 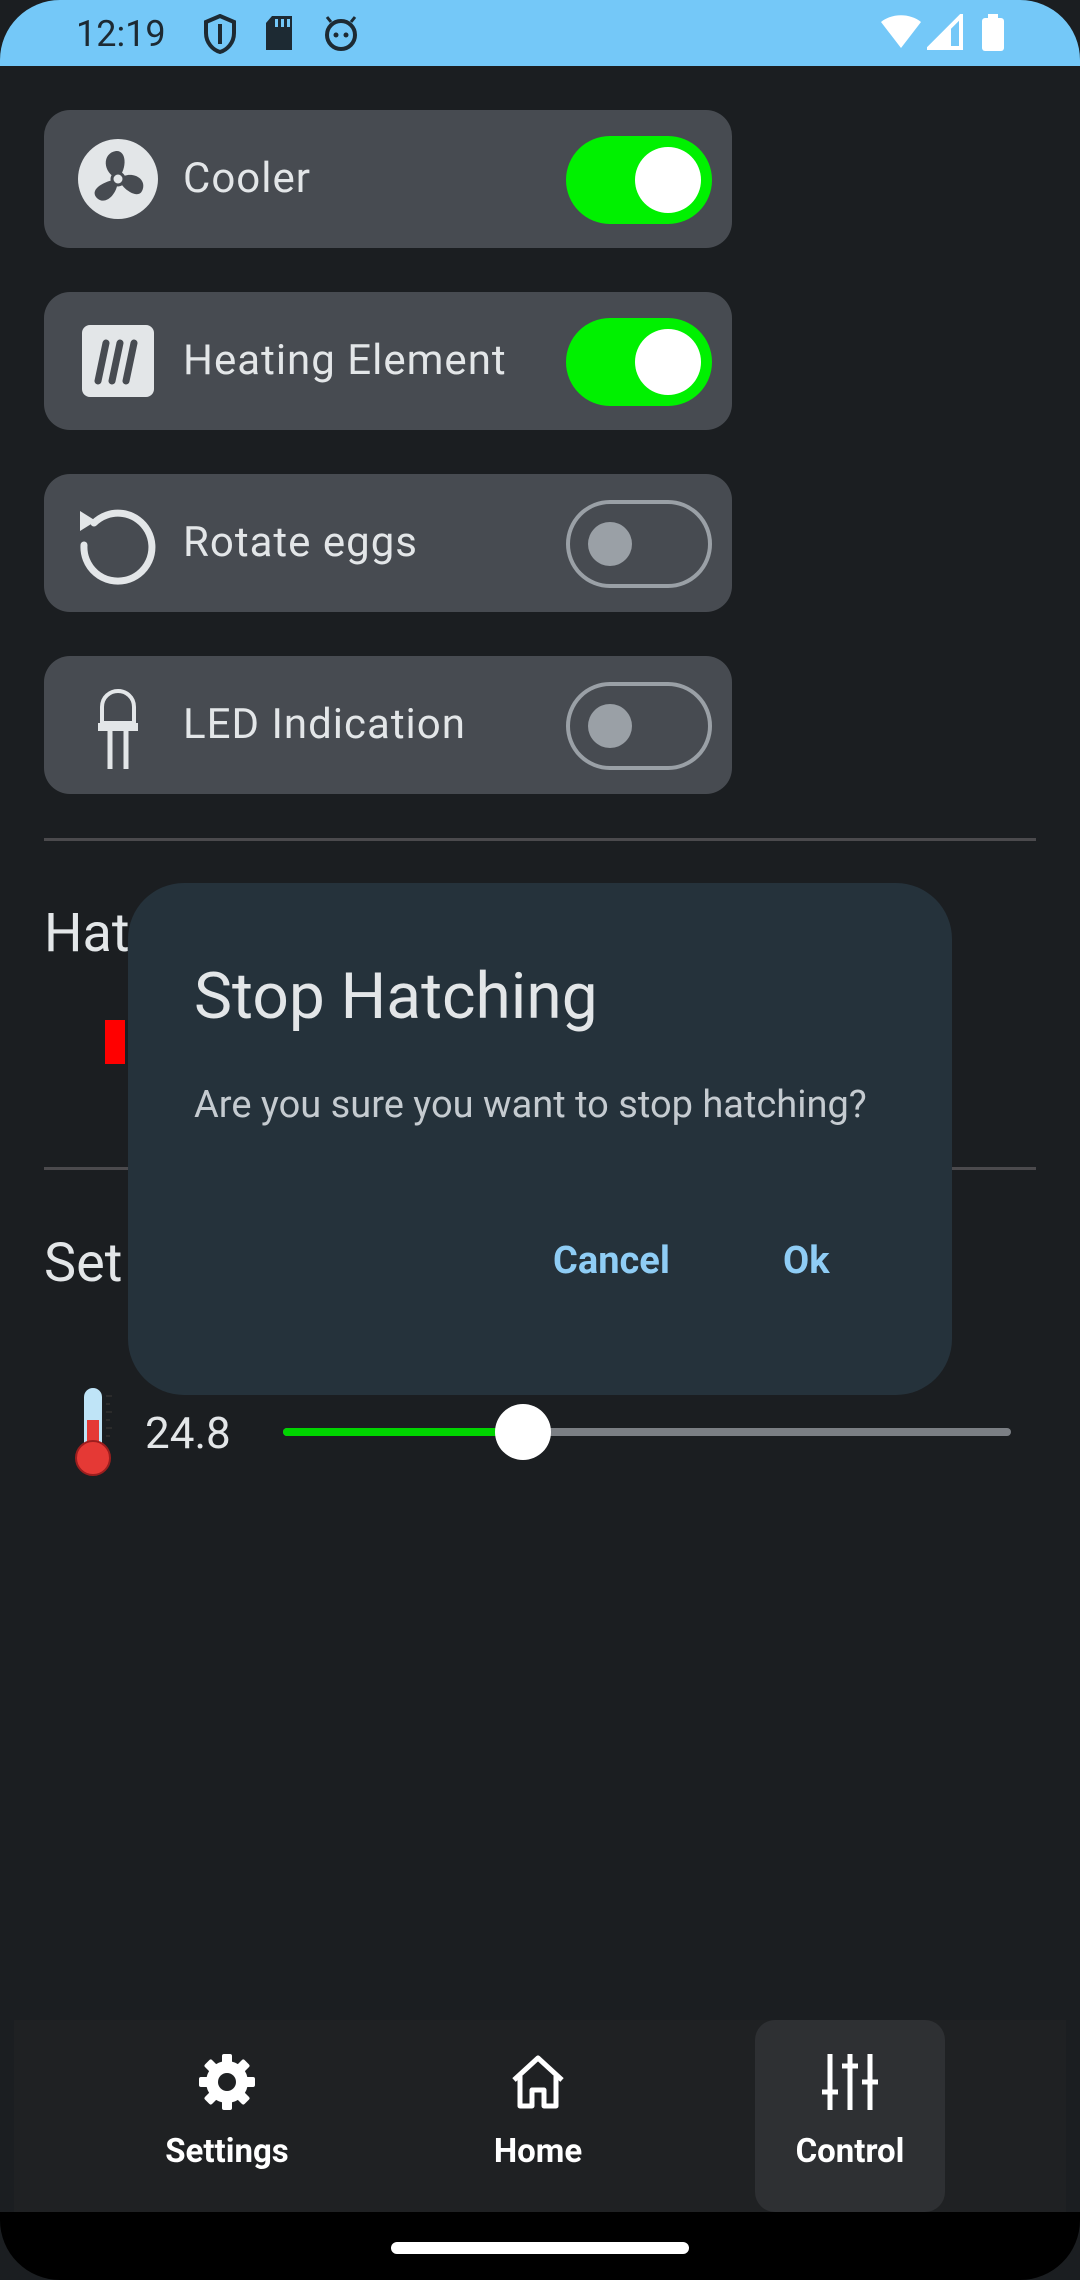 I want to click on sd-card-icon, so click(x=279, y=33).